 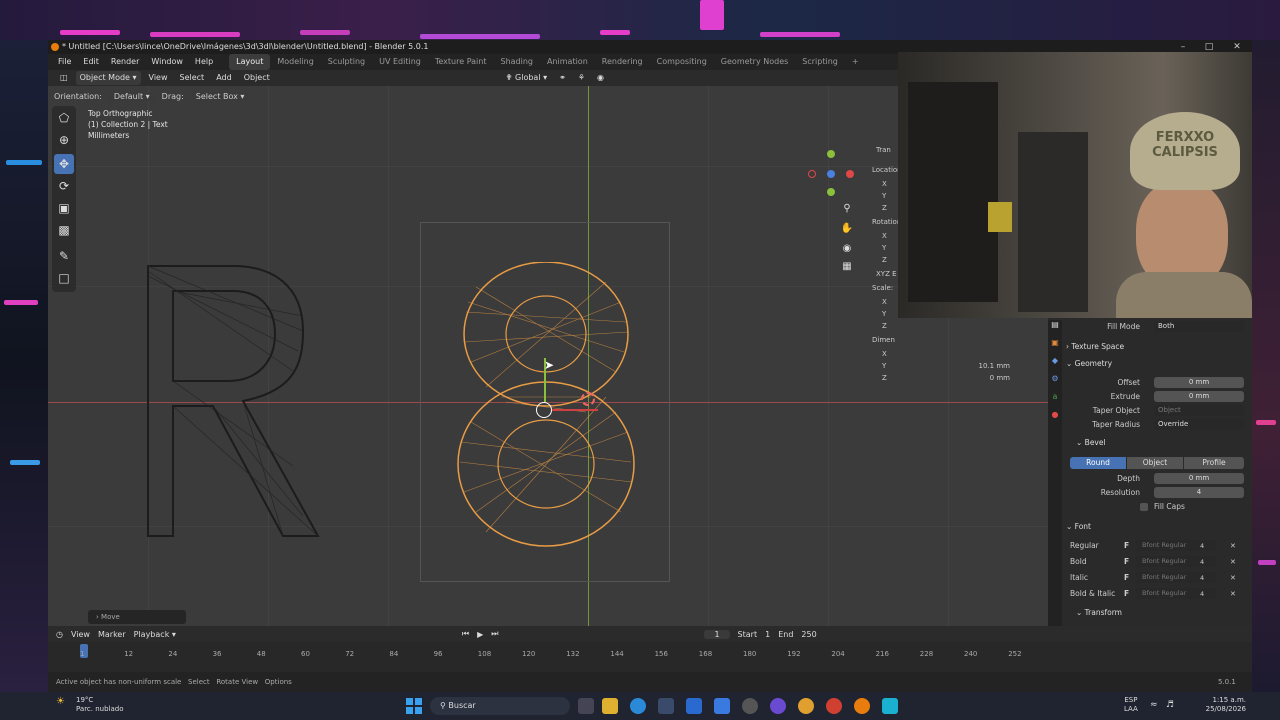 I want to click on move-gizmo-x-arrow, so click(x=575, y=410).